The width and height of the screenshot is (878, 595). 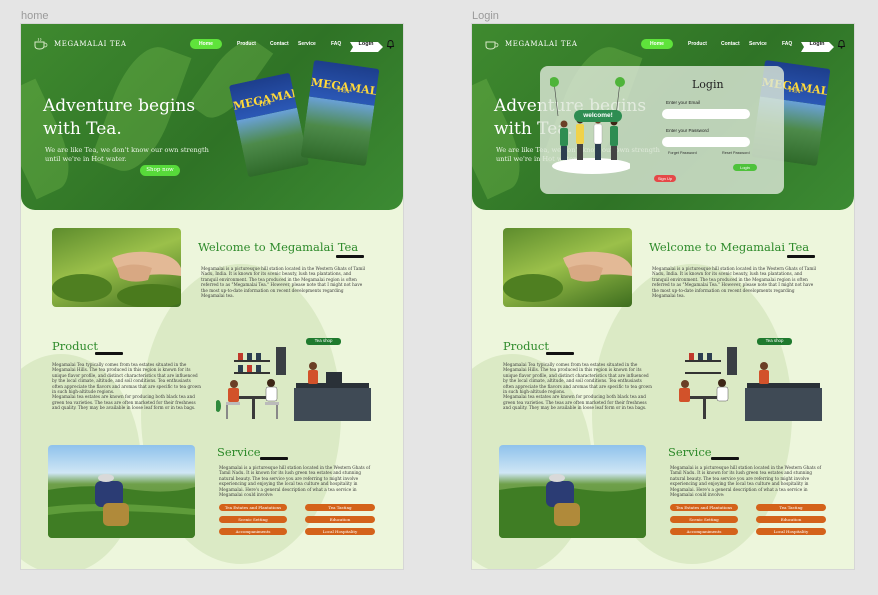 What do you see at coordinates (687, 130) in the screenshot?
I see `password-label: Enter your Password` at bounding box center [687, 130].